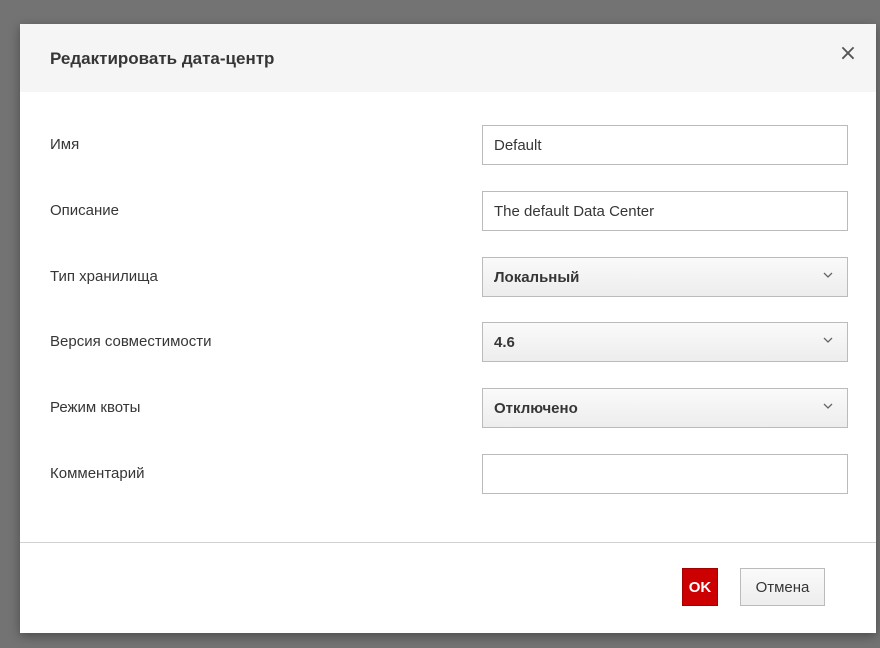  What do you see at coordinates (162, 58) in the screenshot?
I see `dialog-title: Редактировать дата-центр` at bounding box center [162, 58].